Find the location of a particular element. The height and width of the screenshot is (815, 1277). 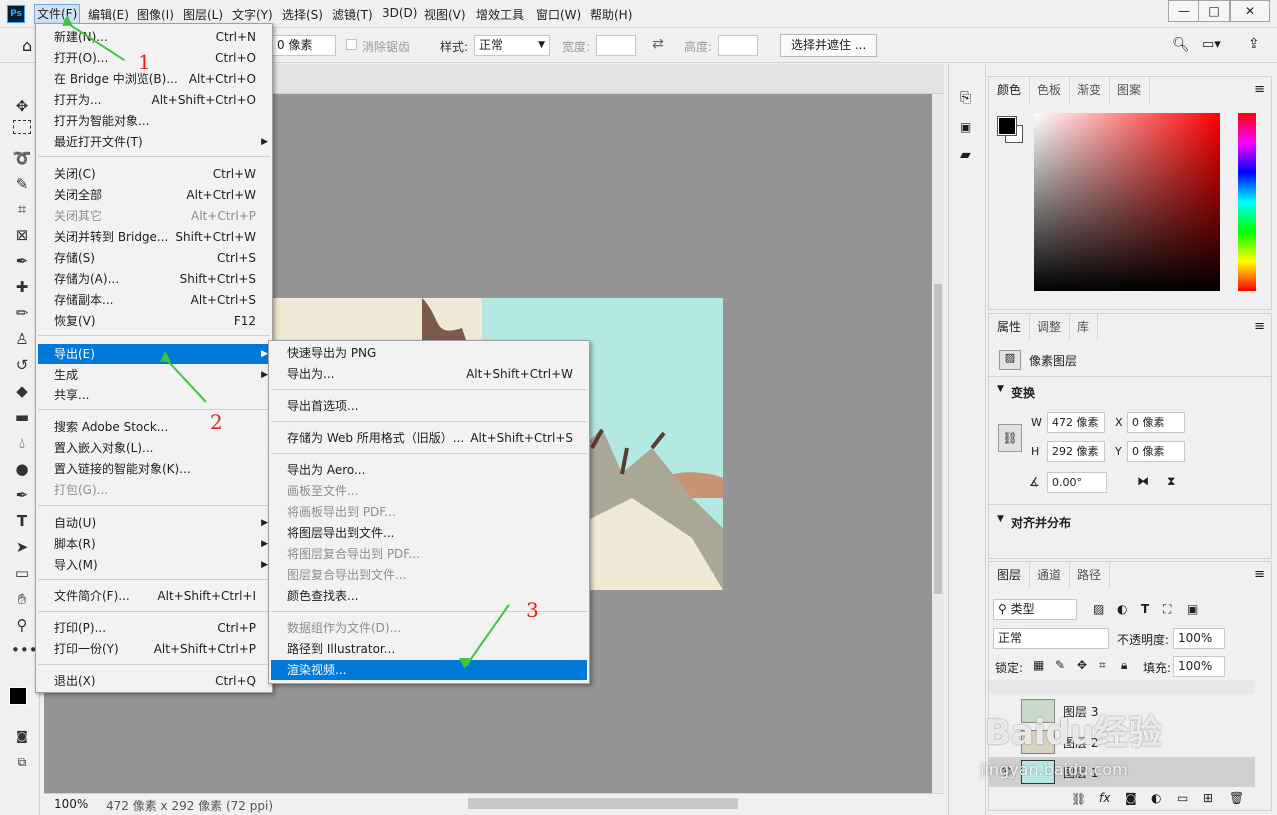

angle-field: 0.00° is located at coordinates (1077, 482).